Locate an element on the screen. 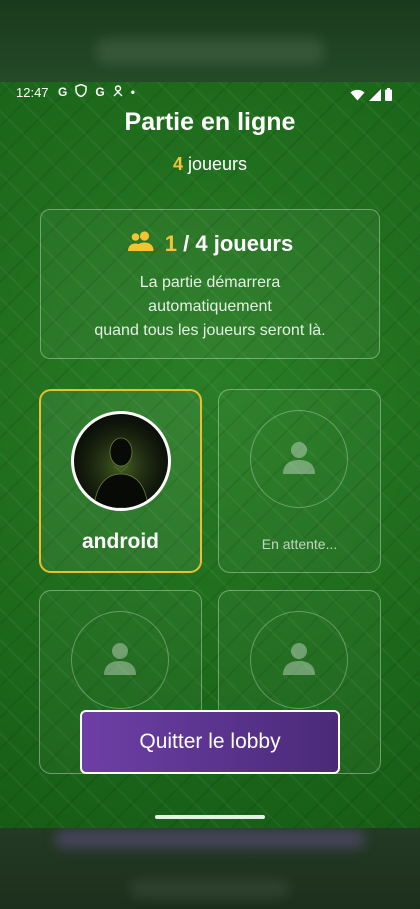  background-blur-bottom is located at coordinates (210, 868).